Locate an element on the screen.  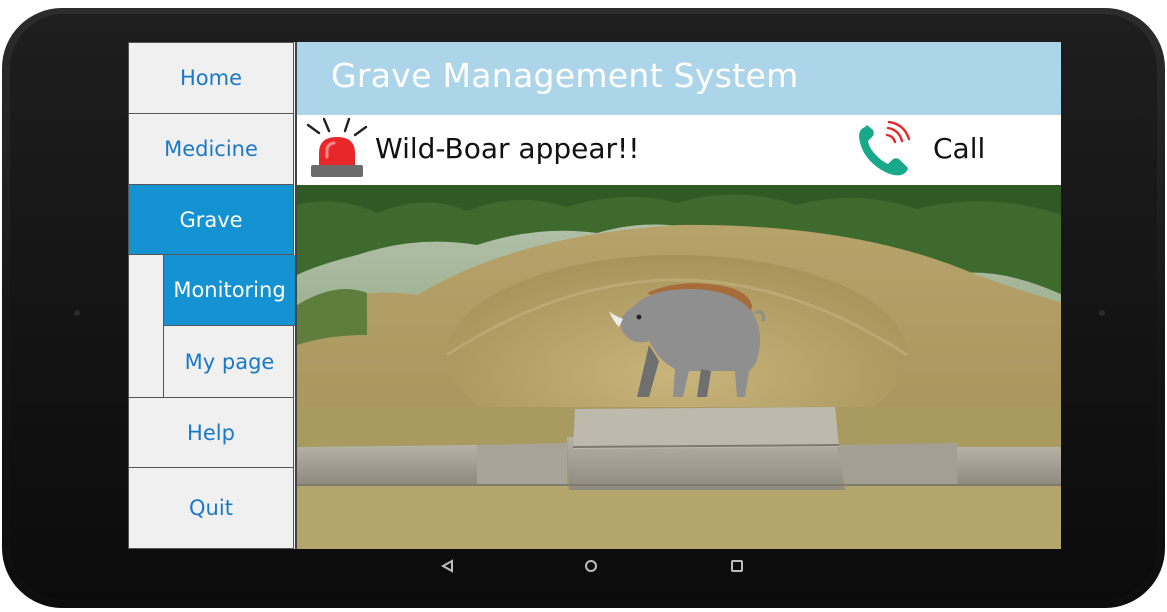
sidebar-subitem-my-page: My page is located at coordinates (229, 361).